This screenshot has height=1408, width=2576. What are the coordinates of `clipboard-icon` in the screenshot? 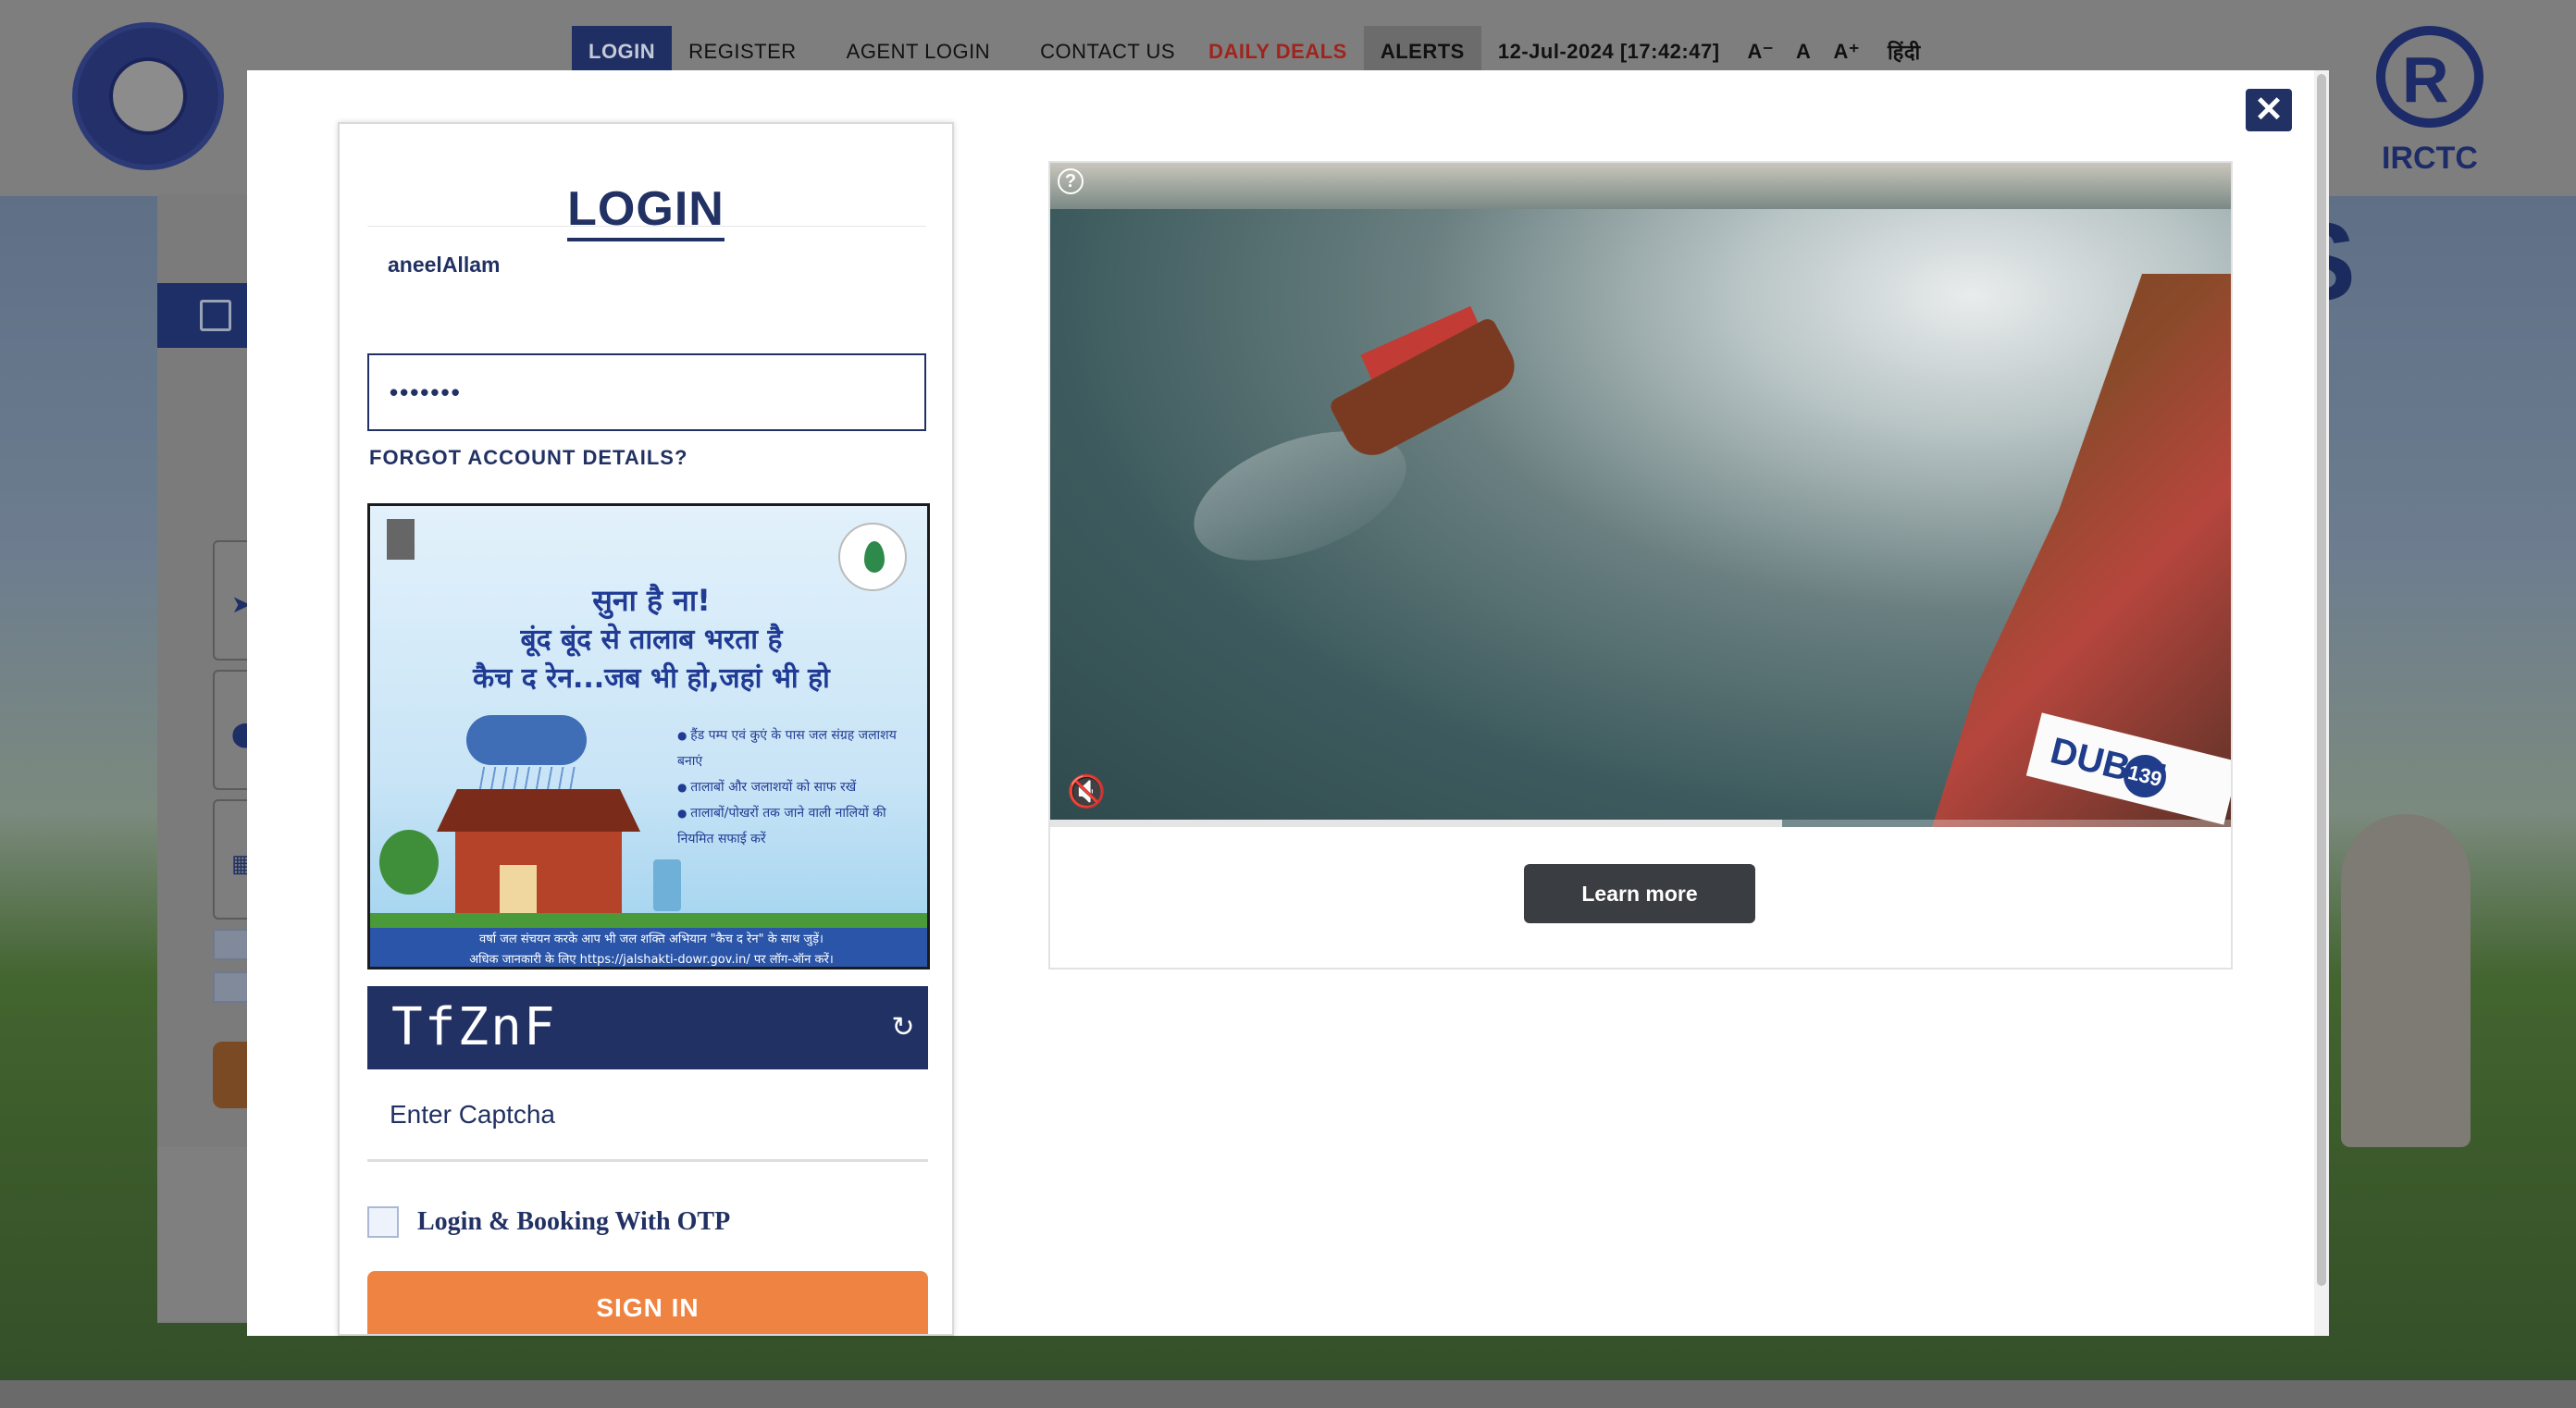 It's located at (215, 316).